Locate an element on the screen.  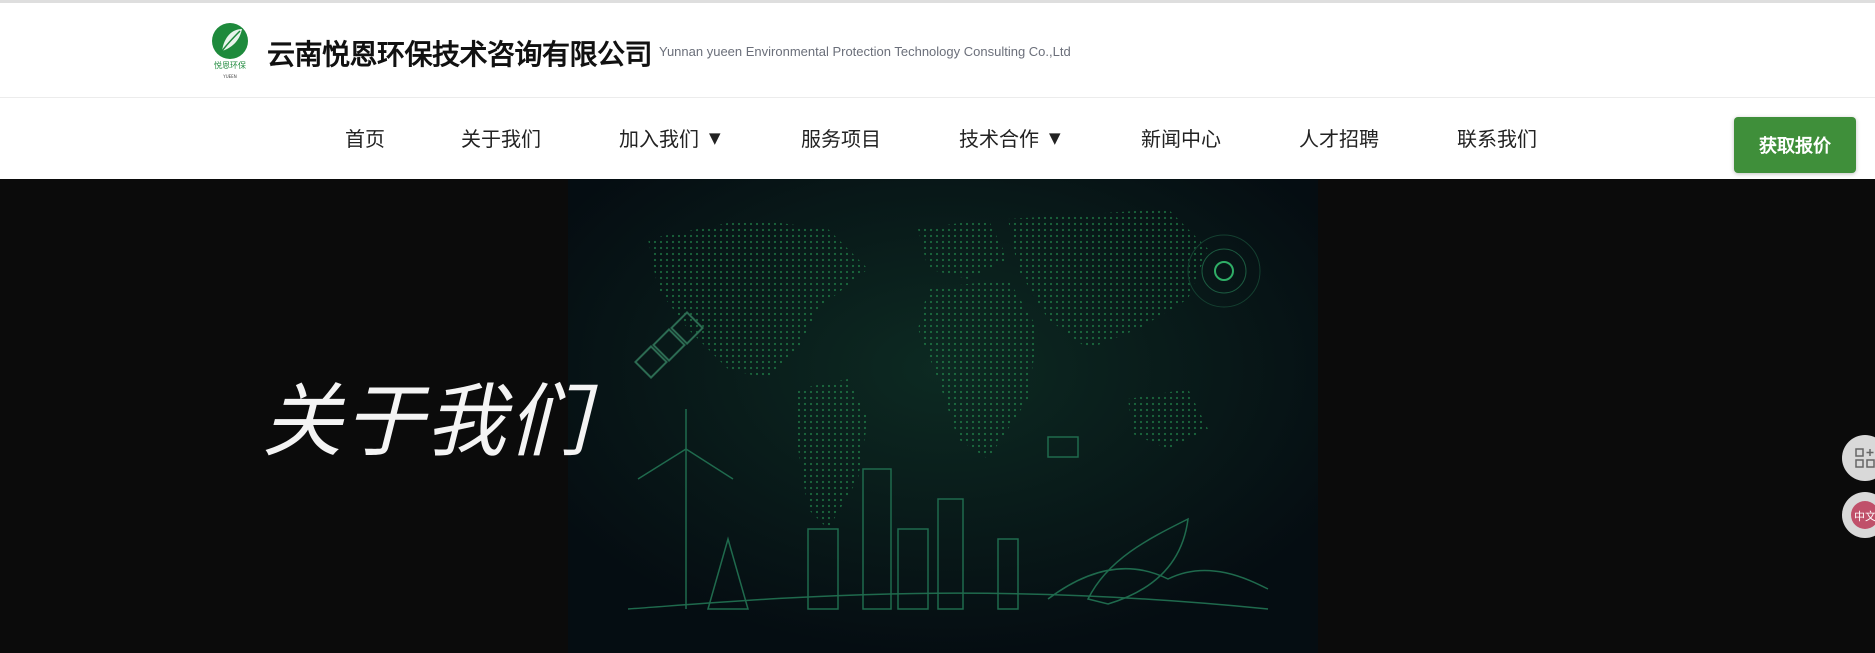
nav-item-services: 服务项目 is located at coordinates (841, 137).